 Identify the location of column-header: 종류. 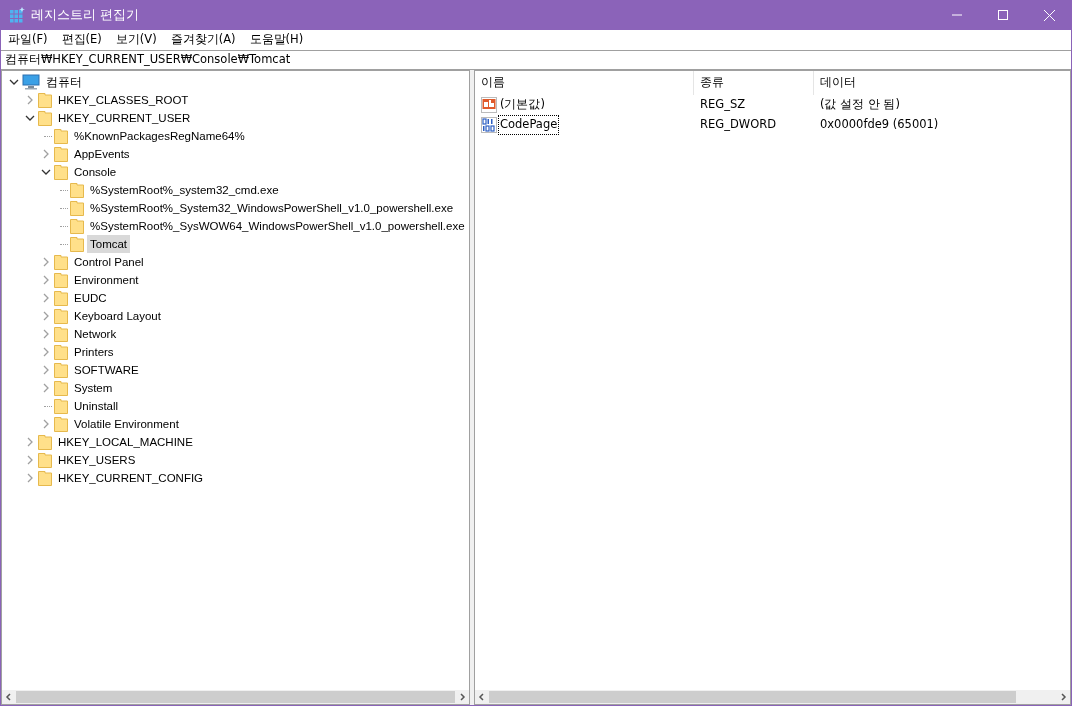
(754, 83).